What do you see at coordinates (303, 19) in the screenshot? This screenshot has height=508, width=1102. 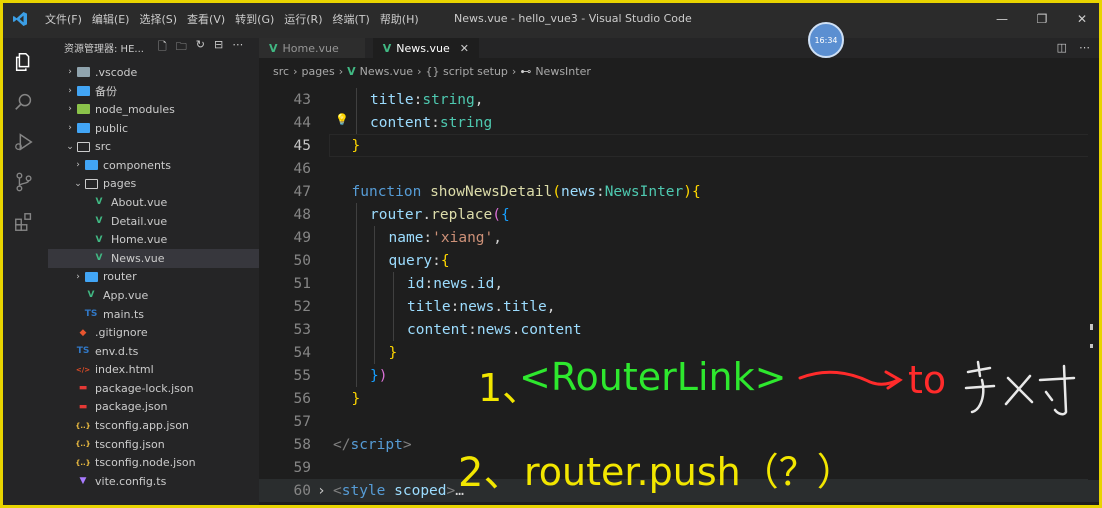 I see `menu-item: 运行(R)` at bounding box center [303, 19].